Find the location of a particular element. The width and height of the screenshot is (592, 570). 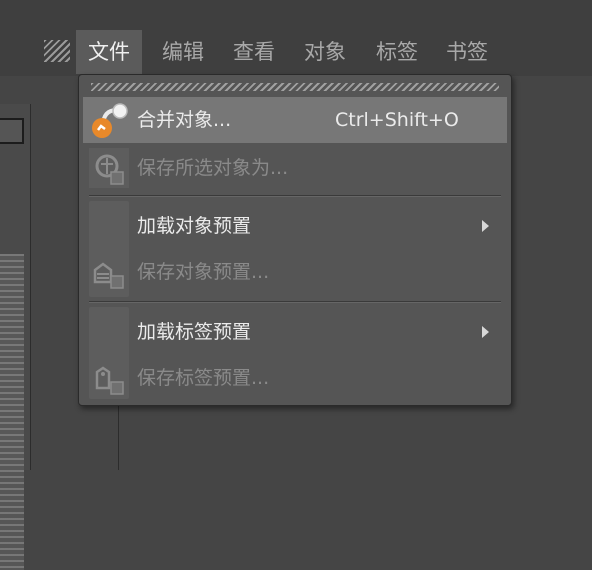

save-object-preset-icon is located at coordinates (108, 275).